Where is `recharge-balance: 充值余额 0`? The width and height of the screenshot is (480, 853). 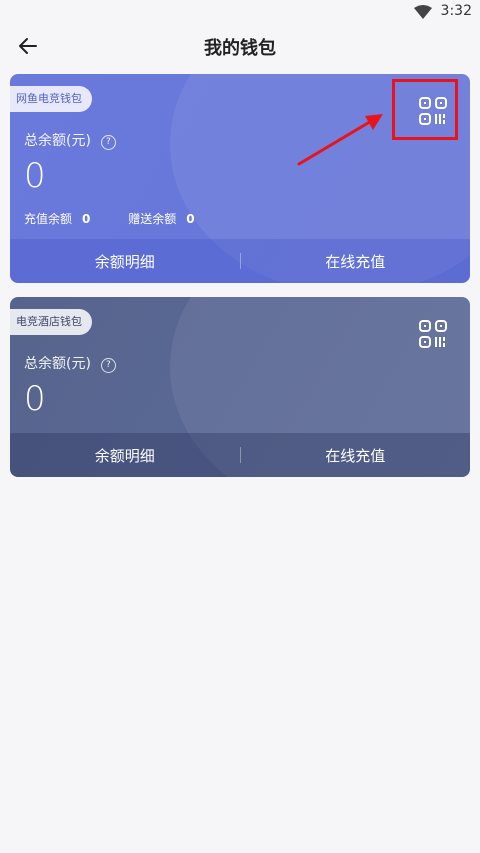
recharge-balance: 充值余额 0 is located at coordinates (57, 218).